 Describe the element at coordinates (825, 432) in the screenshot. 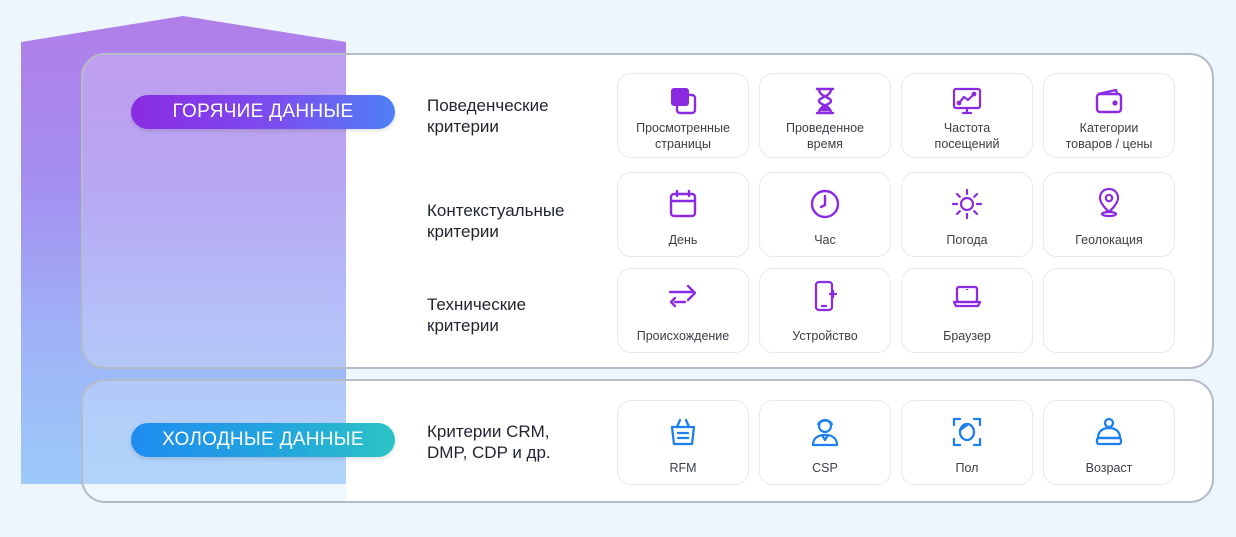

I see `user-icon` at that location.